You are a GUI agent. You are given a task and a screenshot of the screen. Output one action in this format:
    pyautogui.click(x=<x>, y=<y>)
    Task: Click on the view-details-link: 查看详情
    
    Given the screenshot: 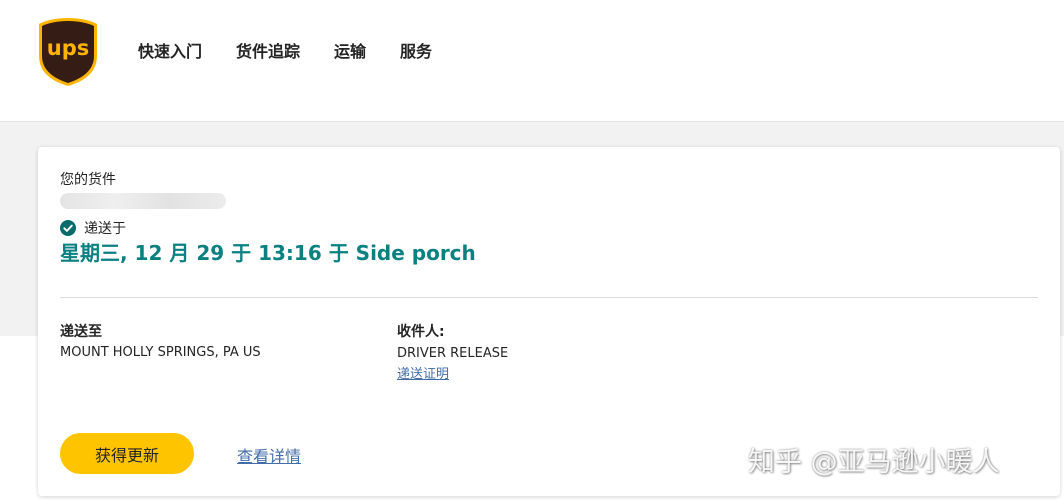 What is the action you would take?
    pyautogui.click(x=269, y=455)
    